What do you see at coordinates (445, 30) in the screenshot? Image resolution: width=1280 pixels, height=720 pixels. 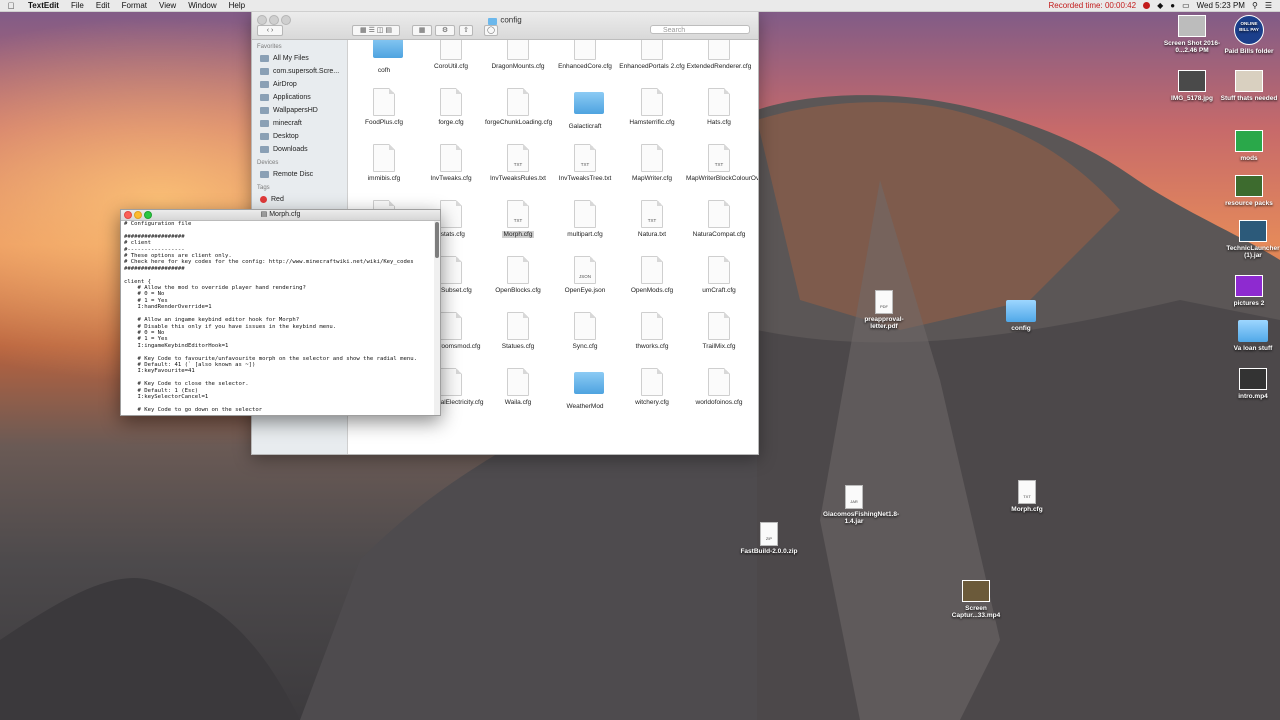 I see `action-gear-icon: ⚙` at bounding box center [445, 30].